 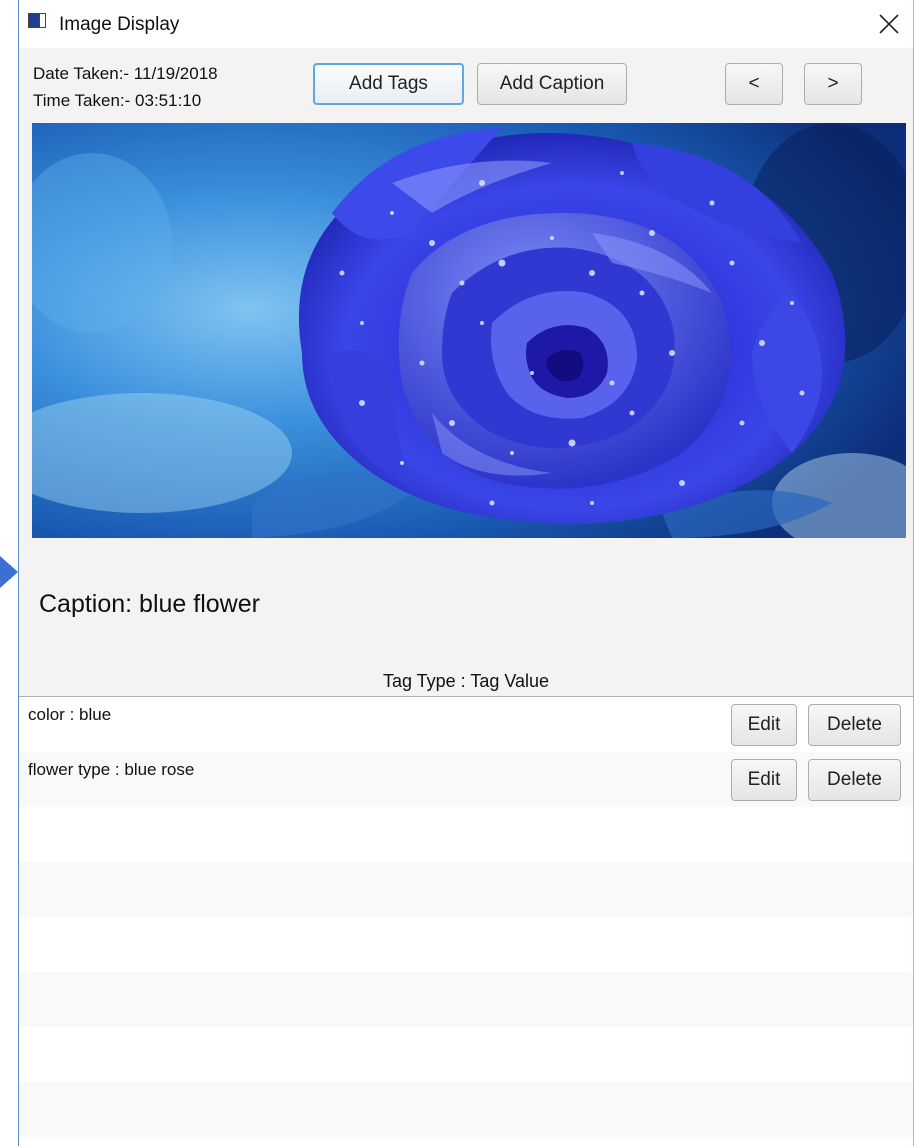 I want to click on title-bar: Image Display, so click(x=466, y=24).